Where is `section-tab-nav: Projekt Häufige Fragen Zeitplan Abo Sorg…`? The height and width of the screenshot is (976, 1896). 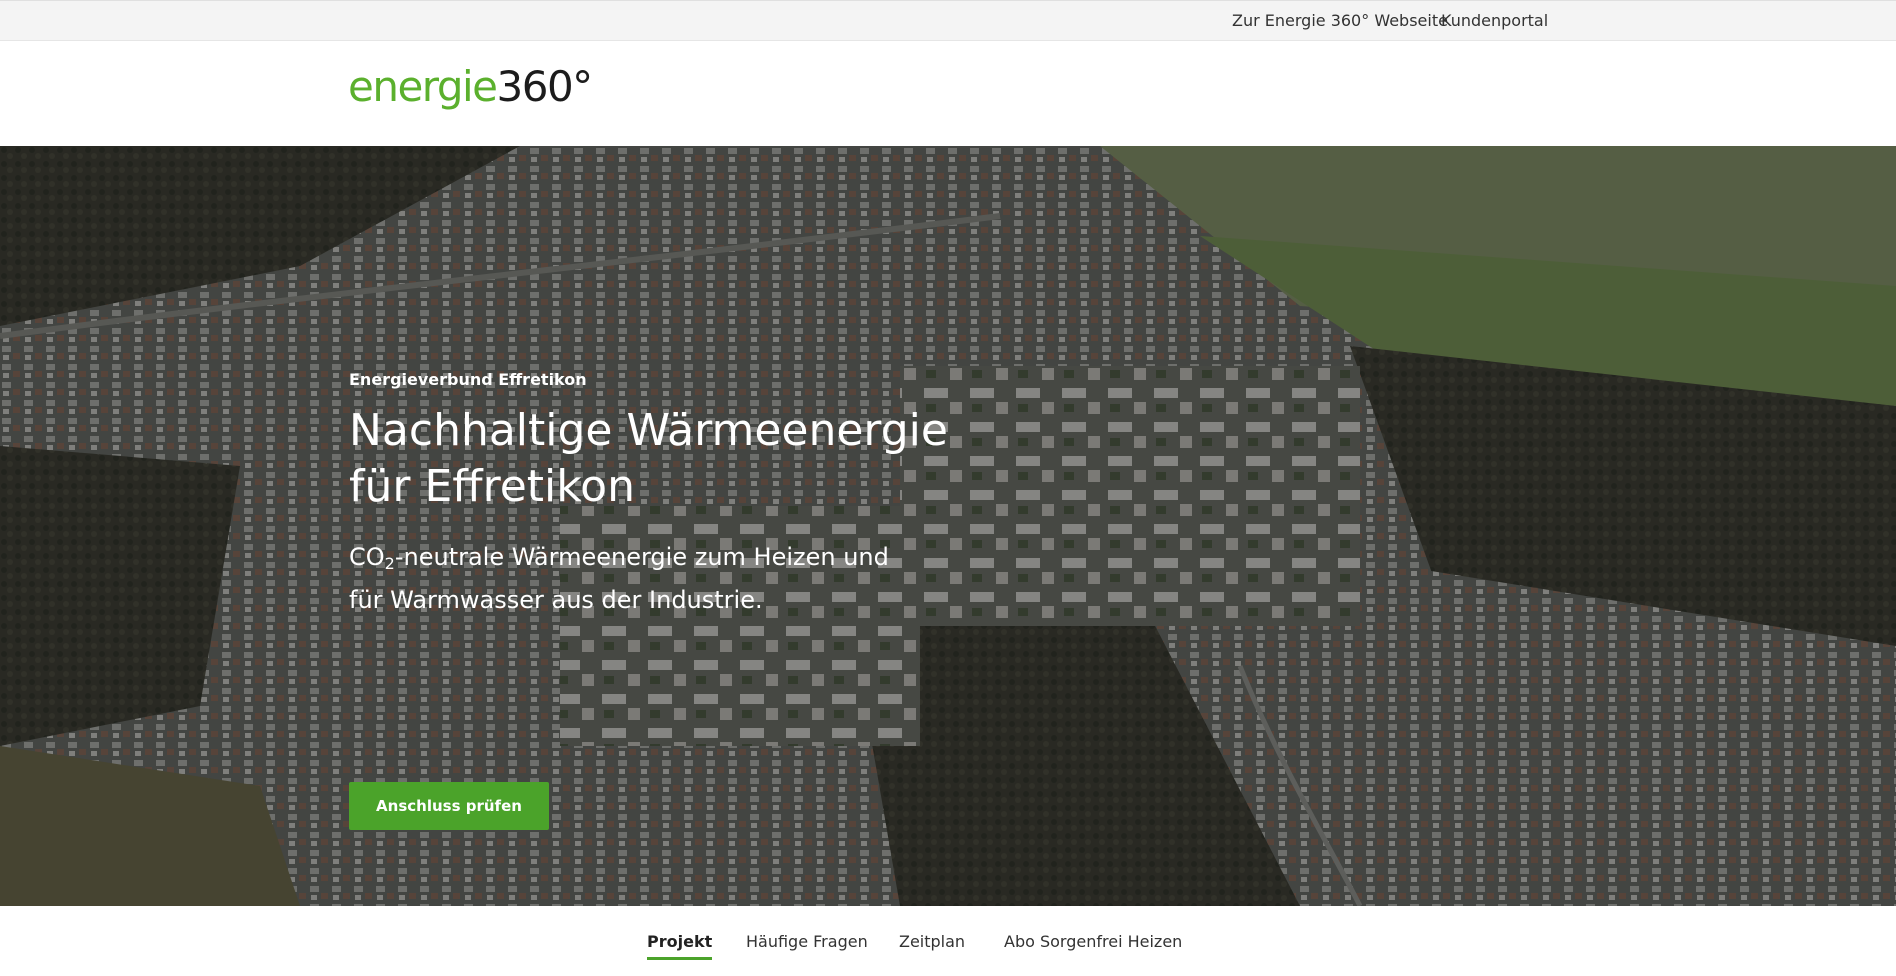
section-tab-nav: Projekt Häufige Fragen Zeitplan Abo Sorg… is located at coordinates (948, 941).